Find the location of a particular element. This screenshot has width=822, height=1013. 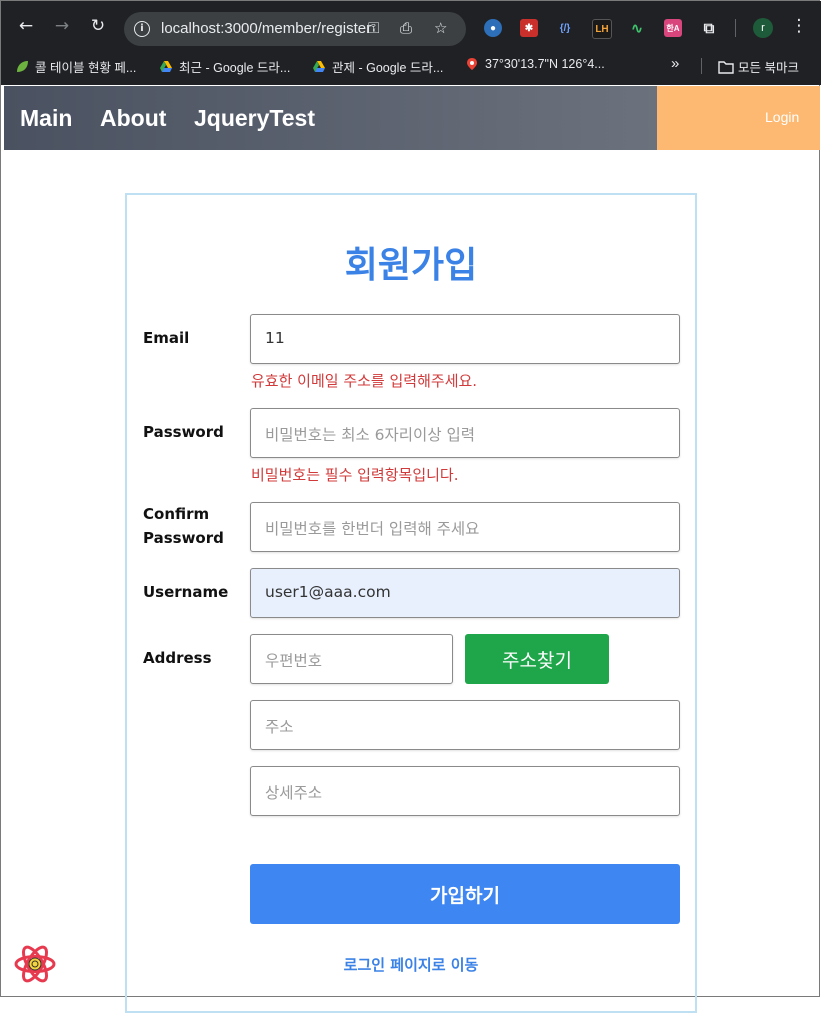

confirm-password-field: 비밀번호를 한번더 입력해 주세요 is located at coordinates (465, 527).